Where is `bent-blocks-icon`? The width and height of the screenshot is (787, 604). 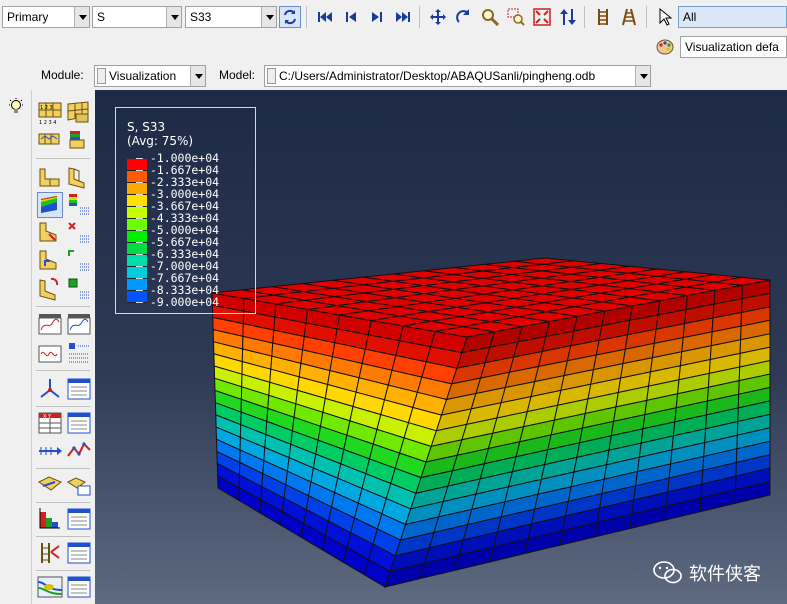
bent-blocks-icon is located at coordinates (76, 178).